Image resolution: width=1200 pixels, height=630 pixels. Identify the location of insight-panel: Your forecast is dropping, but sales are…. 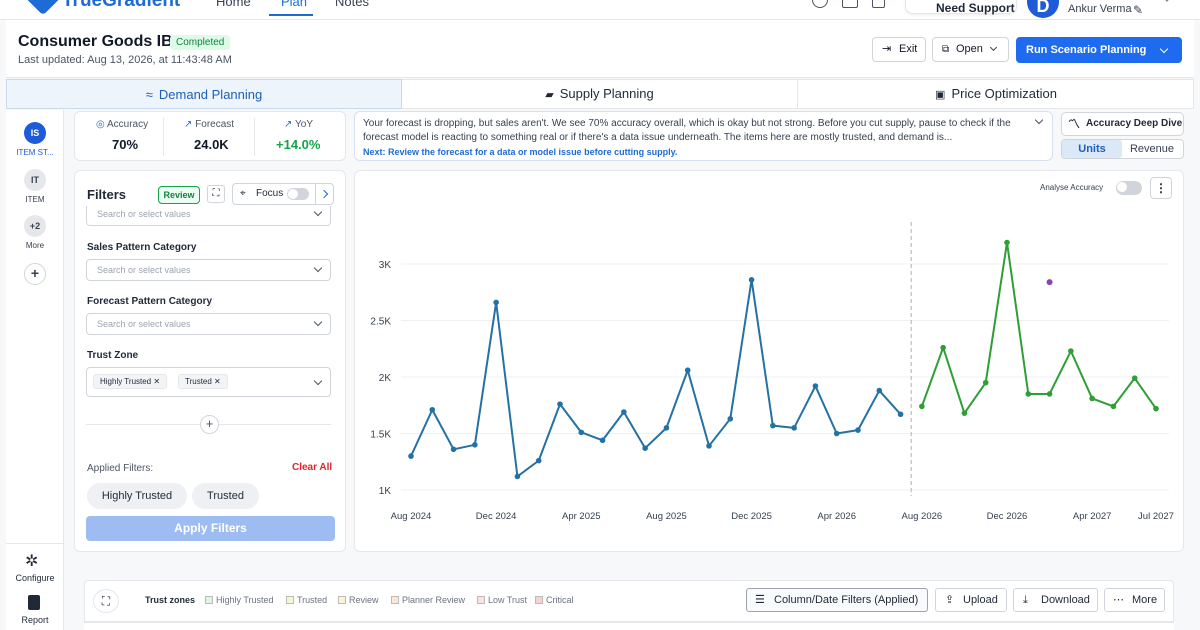
(703, 136).